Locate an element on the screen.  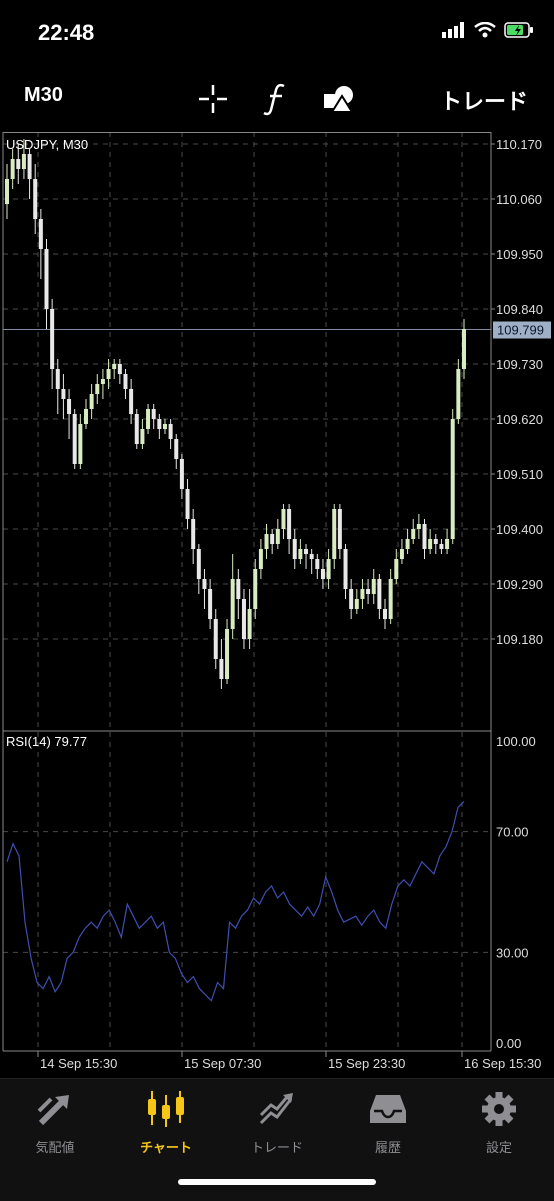
crosshair-icon is located at coordinates (213, 99).